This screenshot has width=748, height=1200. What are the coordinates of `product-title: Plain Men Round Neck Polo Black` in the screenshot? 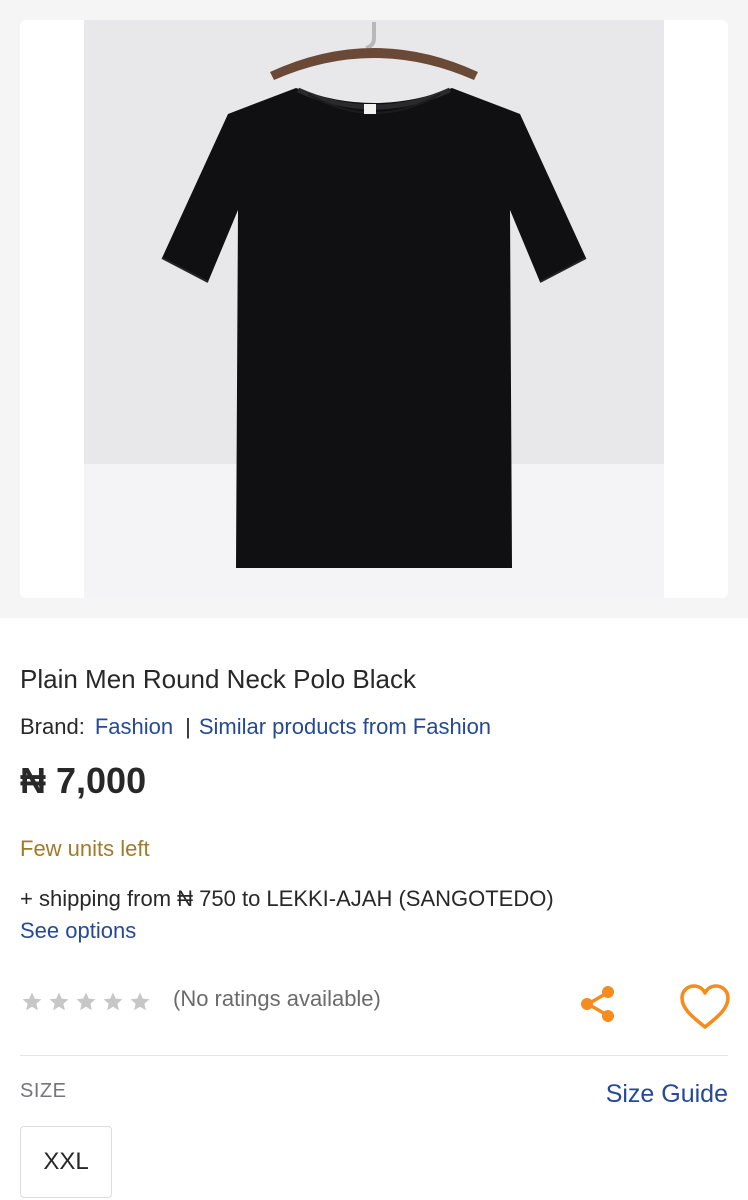 It's located at (218, 679).